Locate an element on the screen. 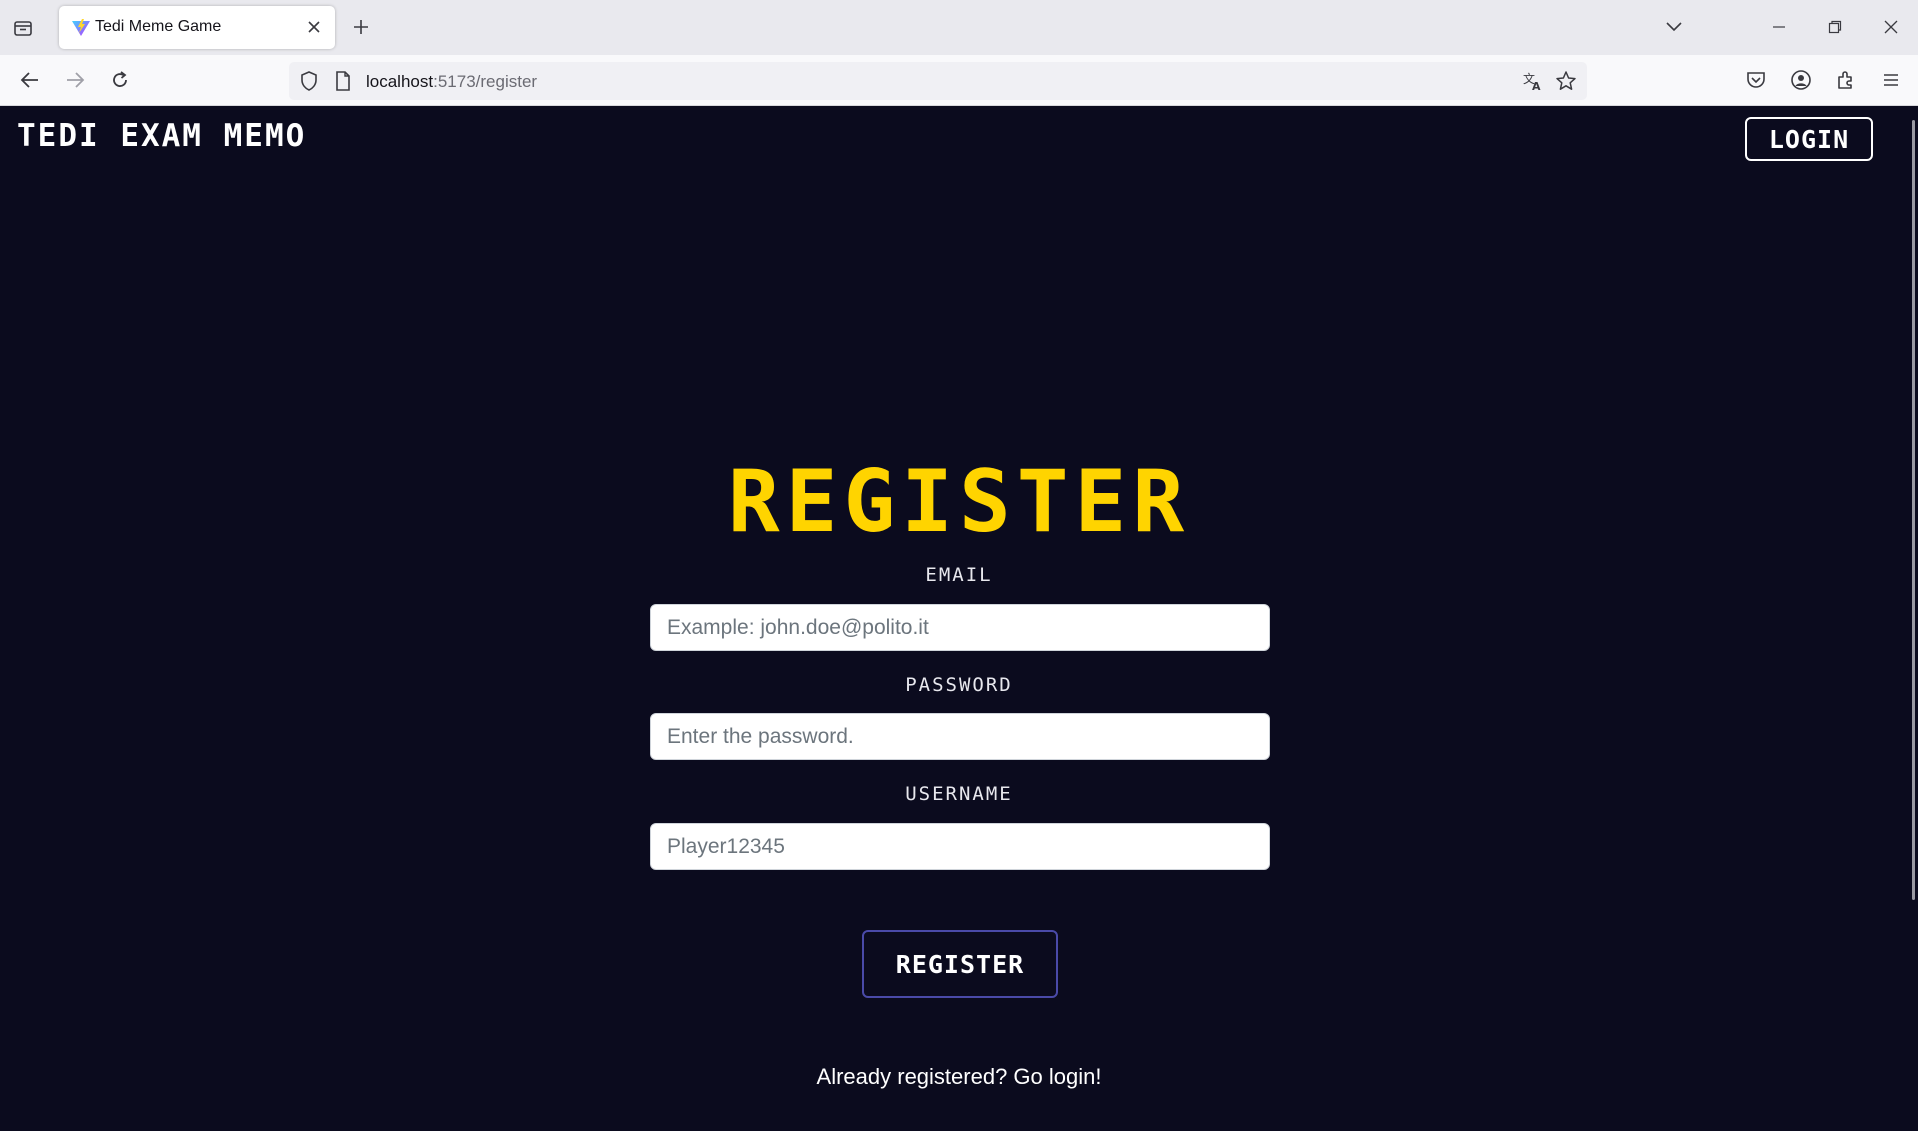 This screenshot has height=1131, width=1918. chevron-down-icon is located at coordinates (1674, 27).